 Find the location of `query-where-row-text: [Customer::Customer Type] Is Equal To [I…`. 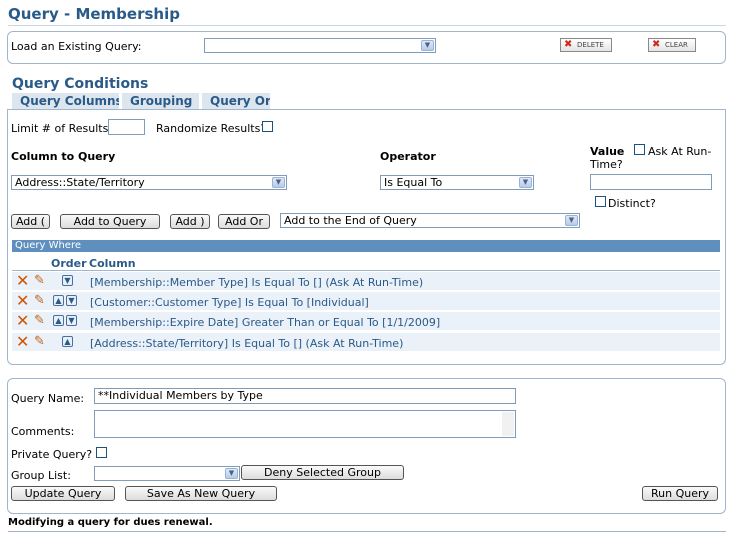

query-where-row-text: [Customer::Customer Type] Is Equal To [I… is located at coordinates (229, 302).